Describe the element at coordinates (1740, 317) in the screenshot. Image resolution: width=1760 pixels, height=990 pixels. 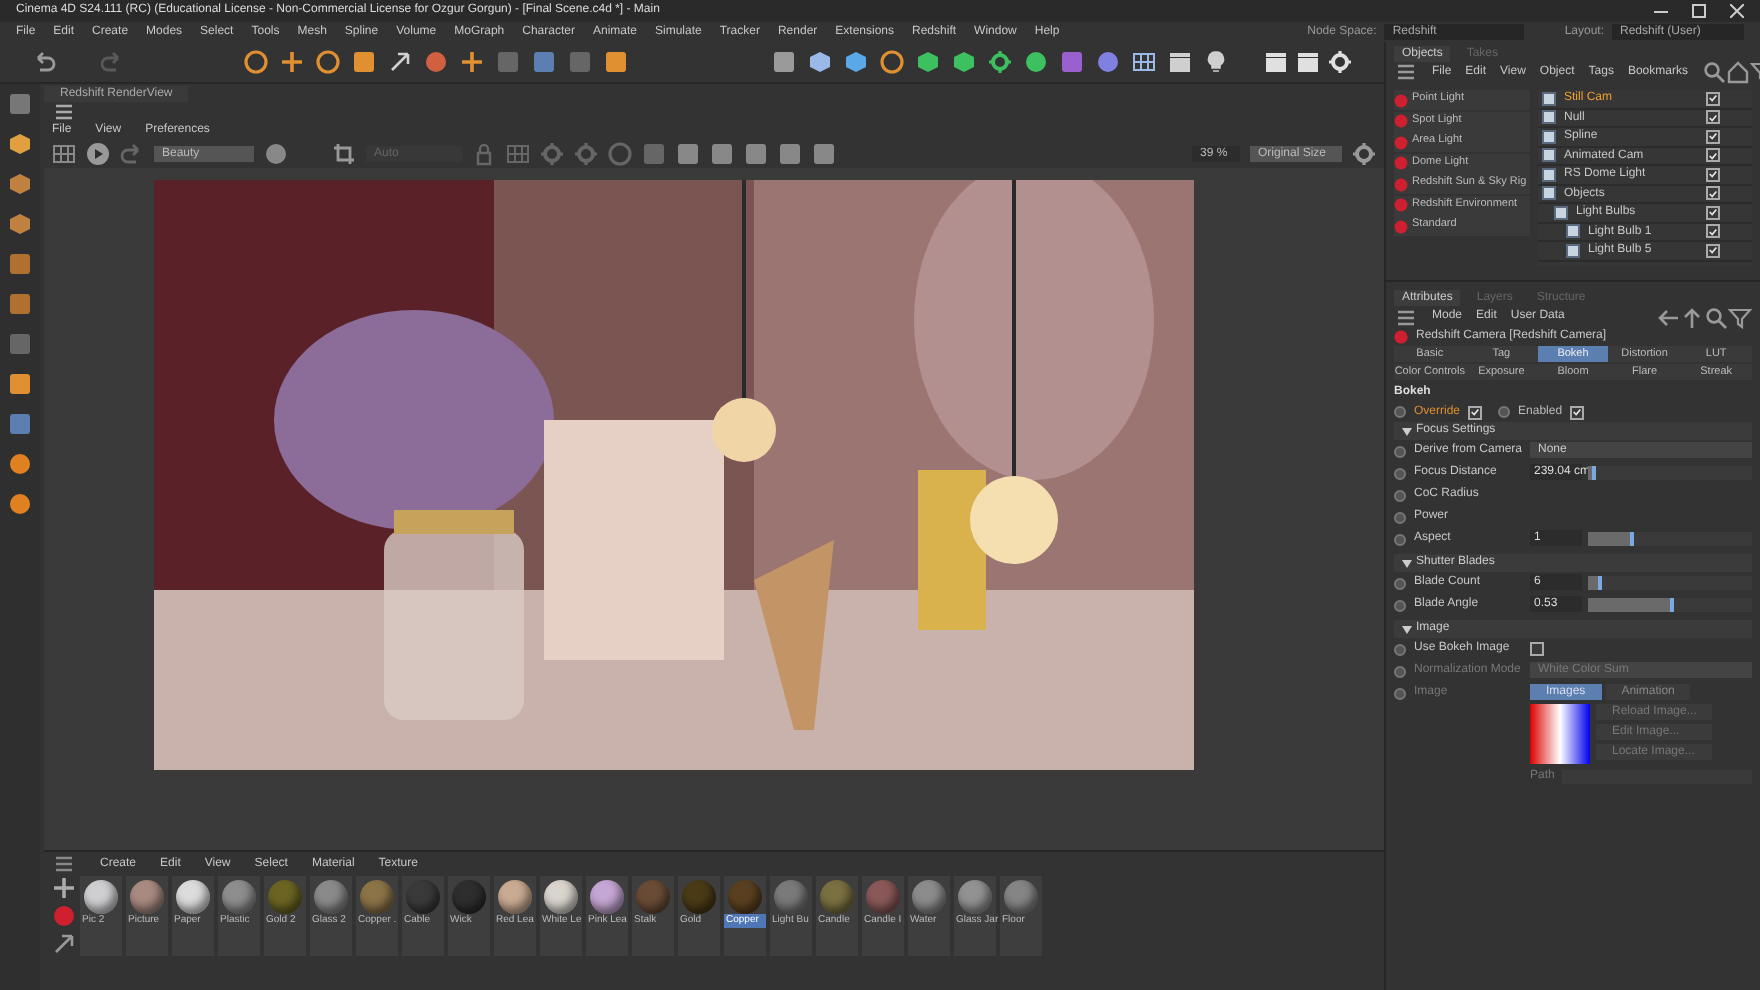
I see `filter-icon` at that location.